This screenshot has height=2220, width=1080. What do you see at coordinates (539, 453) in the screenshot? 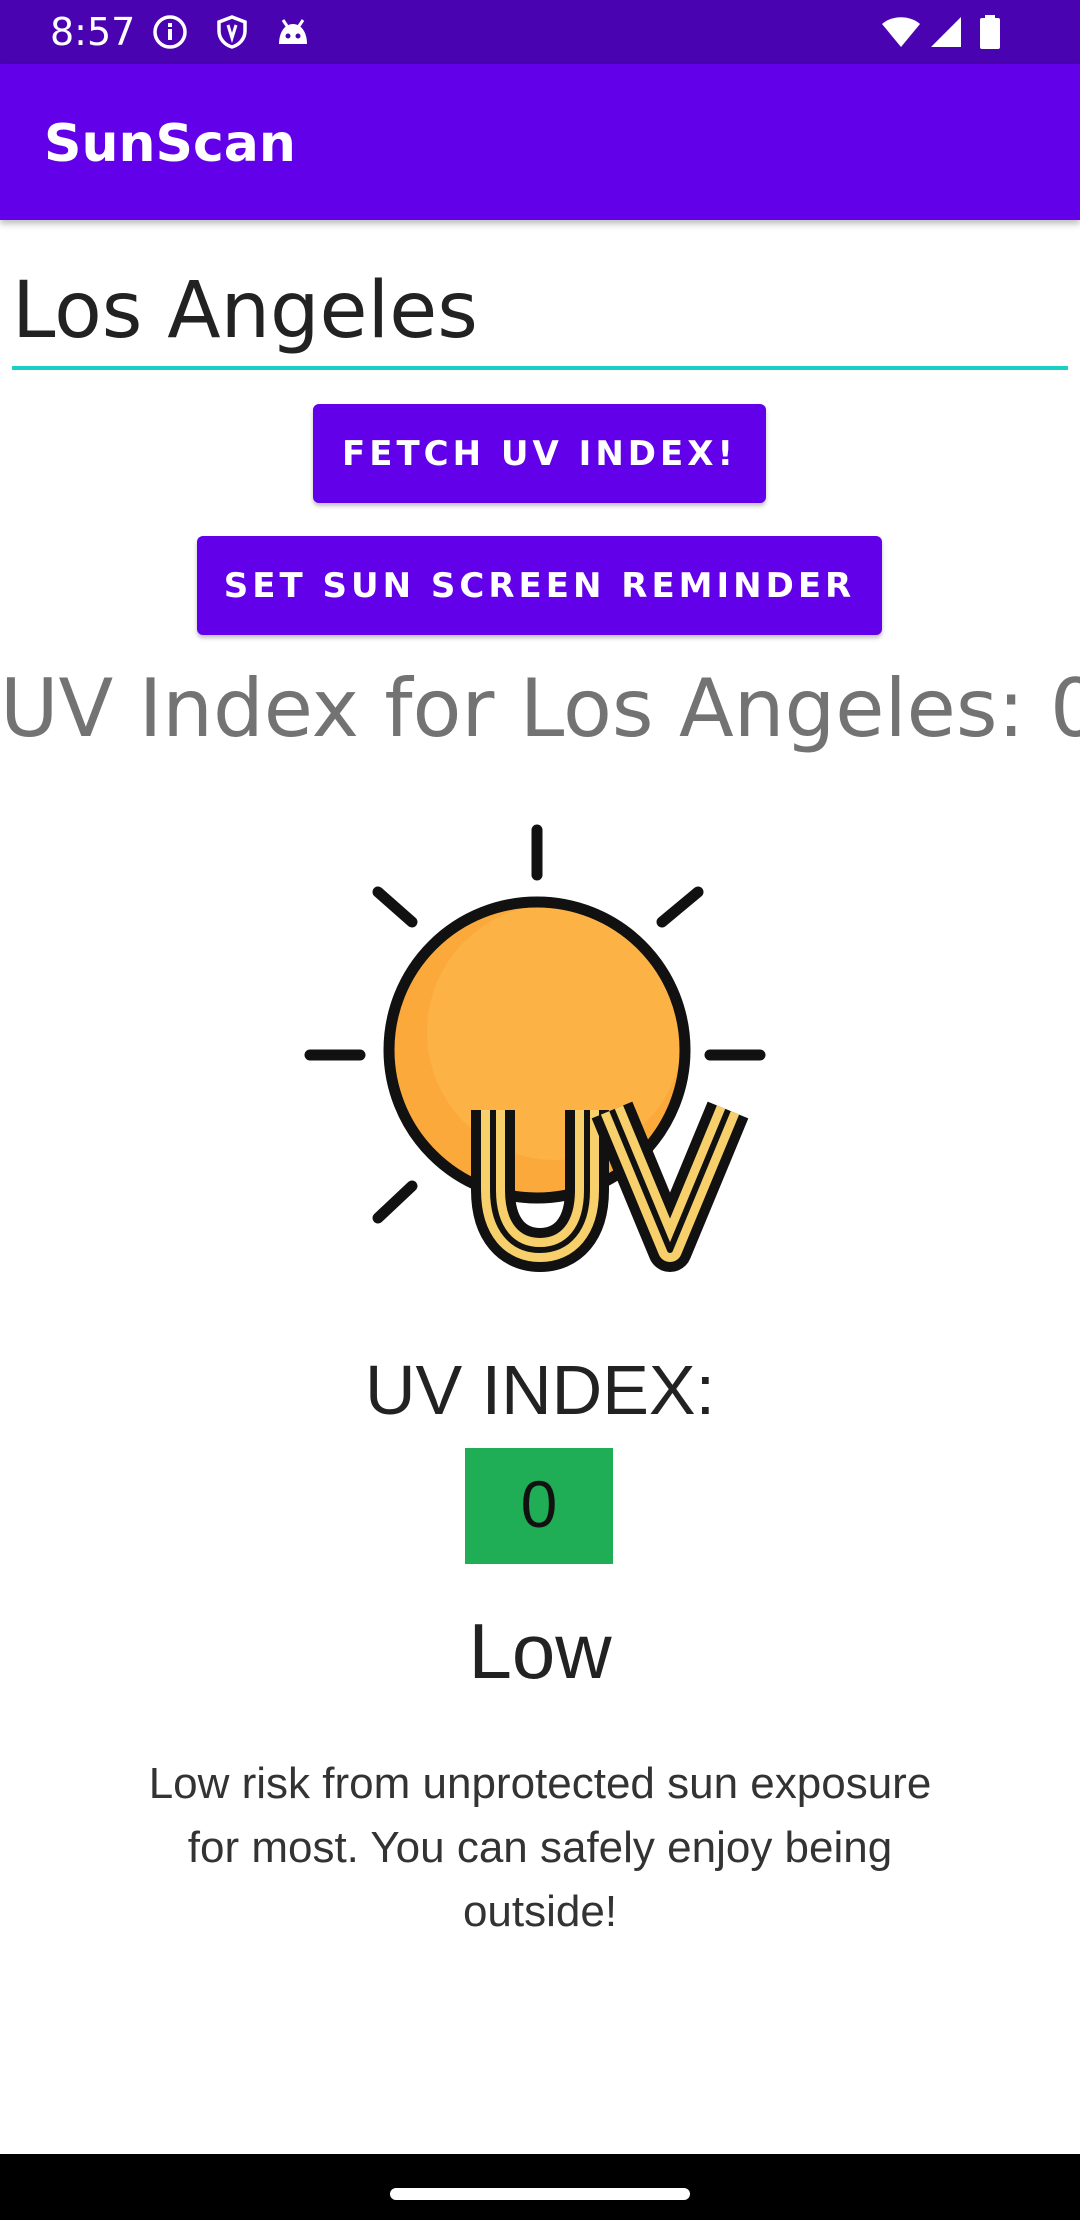
I see `fetch-uv-index-button: FETCH UV INDEX!` at bounding box center [539, 453].